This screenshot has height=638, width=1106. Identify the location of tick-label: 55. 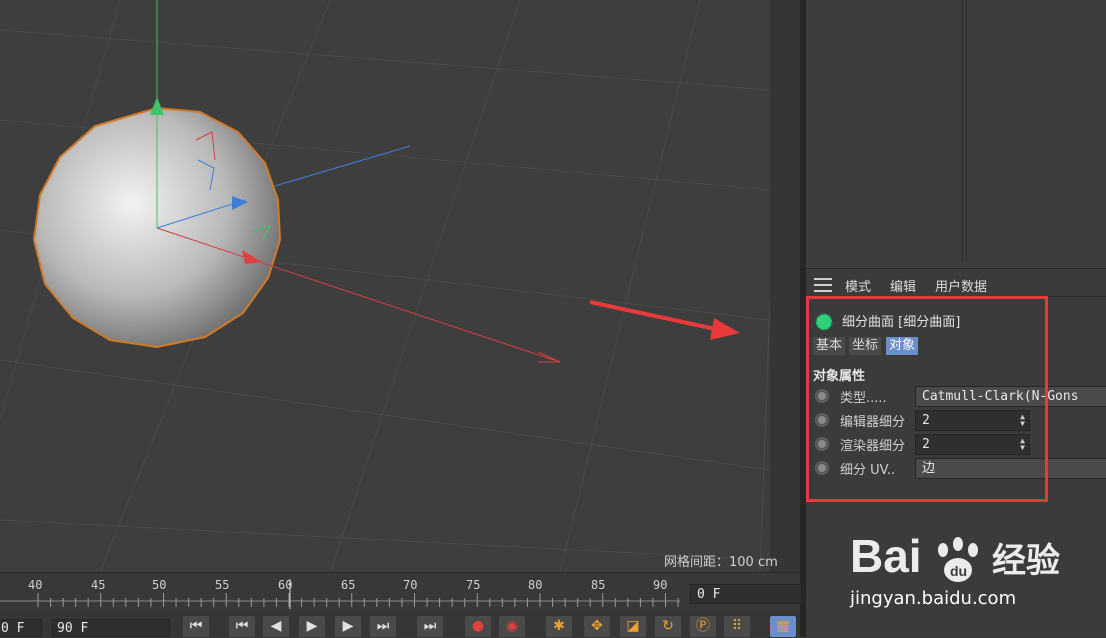
(222, 585).